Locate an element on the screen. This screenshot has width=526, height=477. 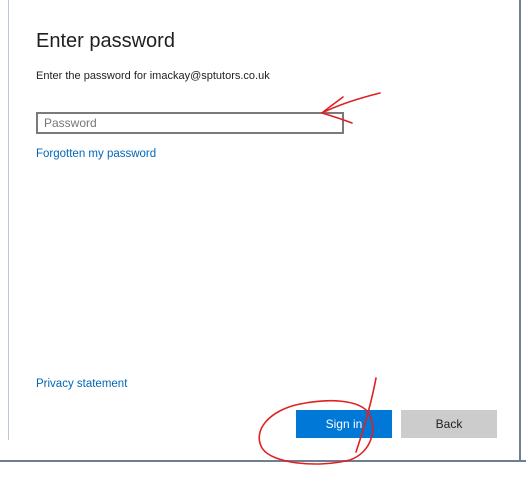
back-button: Back is located at coordinates (449, 424).